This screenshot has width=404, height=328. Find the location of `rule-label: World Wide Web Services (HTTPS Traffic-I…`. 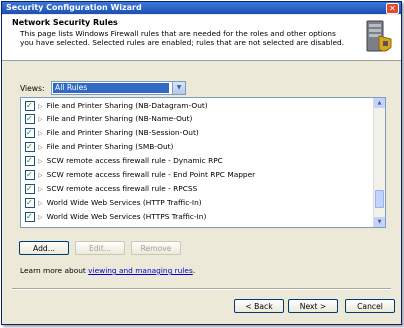

rule-label: World Wide Web Services (HTTPS Traffic-I… is located at coordinates (126, 216).